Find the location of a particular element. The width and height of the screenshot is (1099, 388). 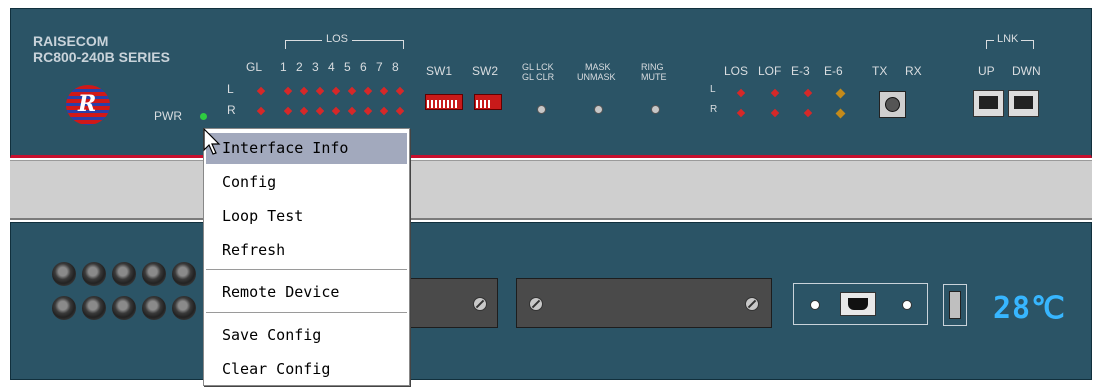

status-header-los: LOS is located at coordinates (736, 71).